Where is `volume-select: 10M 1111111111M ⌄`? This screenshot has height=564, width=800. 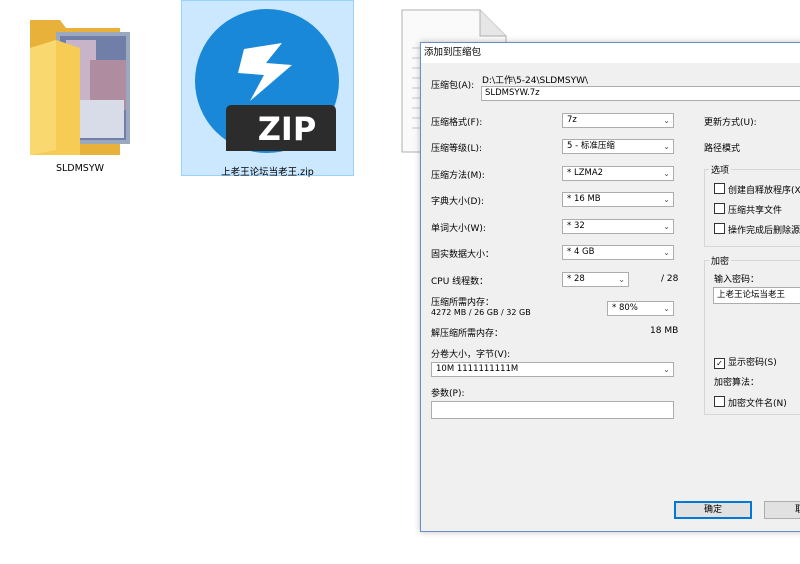 volume-select: 10M 1111111111M ⌄ is located at coordinates (552, 369).